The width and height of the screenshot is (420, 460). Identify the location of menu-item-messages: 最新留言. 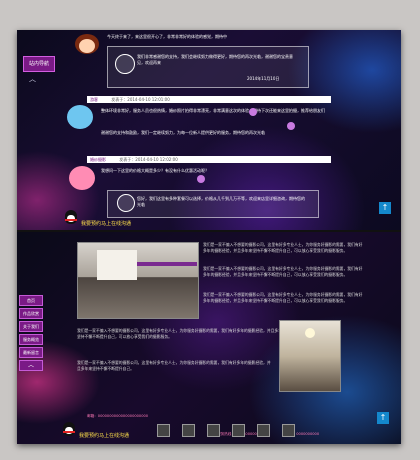
(31, 352).